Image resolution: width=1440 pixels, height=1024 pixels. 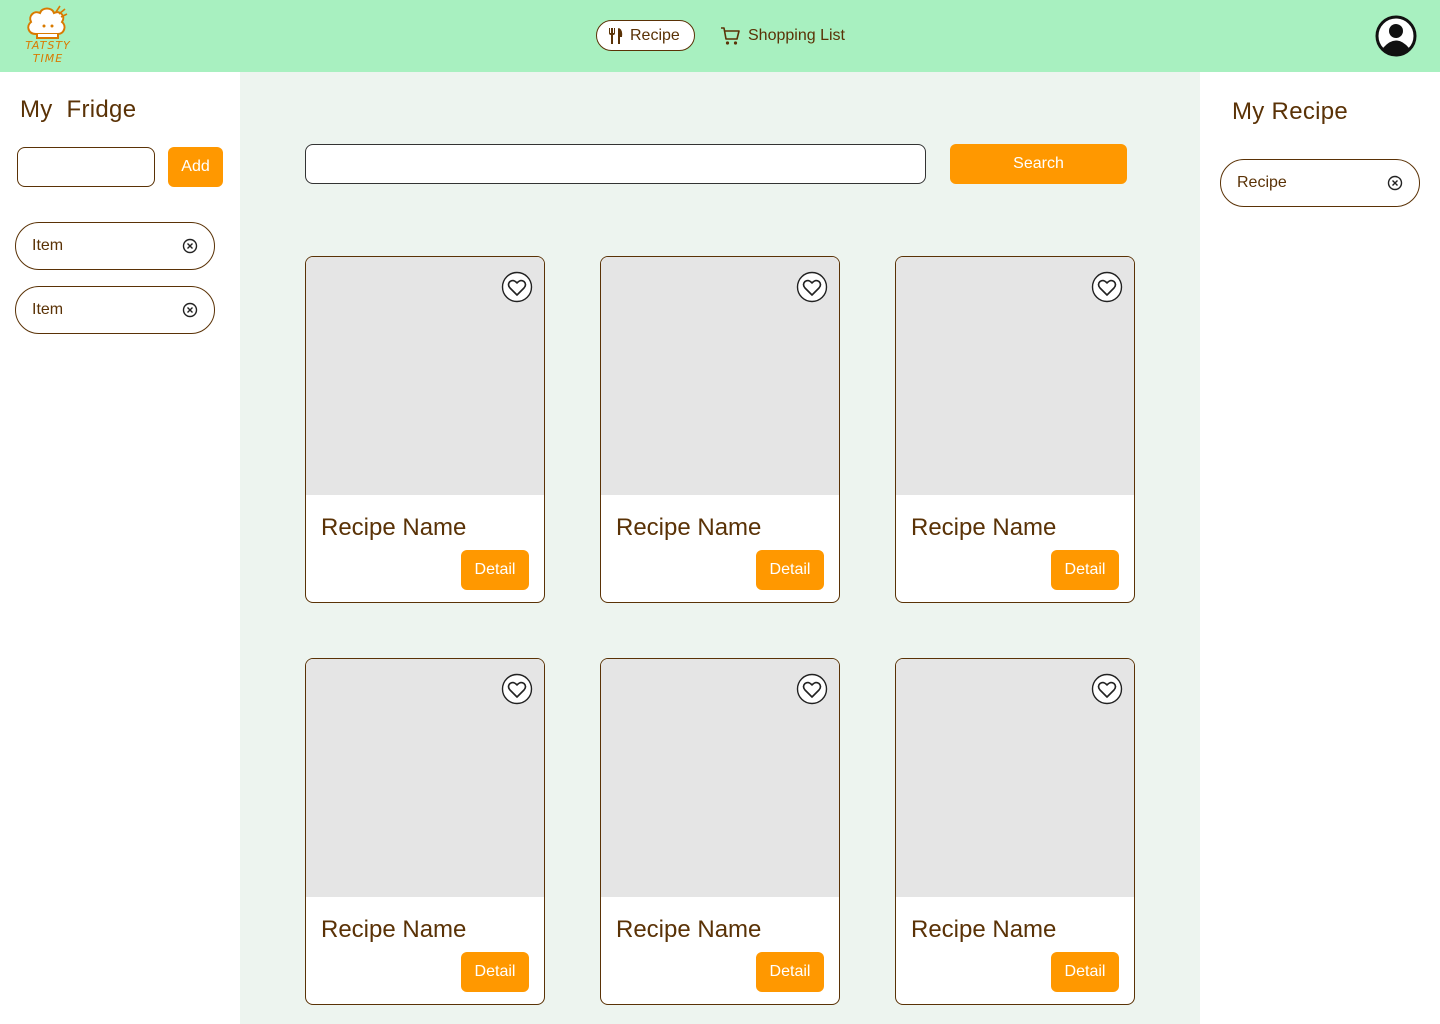 What do you see at coordinates (655, 35) in the screenshot?
I see `nav-recipe-label: Recipe` at bounding box center [655, 35].